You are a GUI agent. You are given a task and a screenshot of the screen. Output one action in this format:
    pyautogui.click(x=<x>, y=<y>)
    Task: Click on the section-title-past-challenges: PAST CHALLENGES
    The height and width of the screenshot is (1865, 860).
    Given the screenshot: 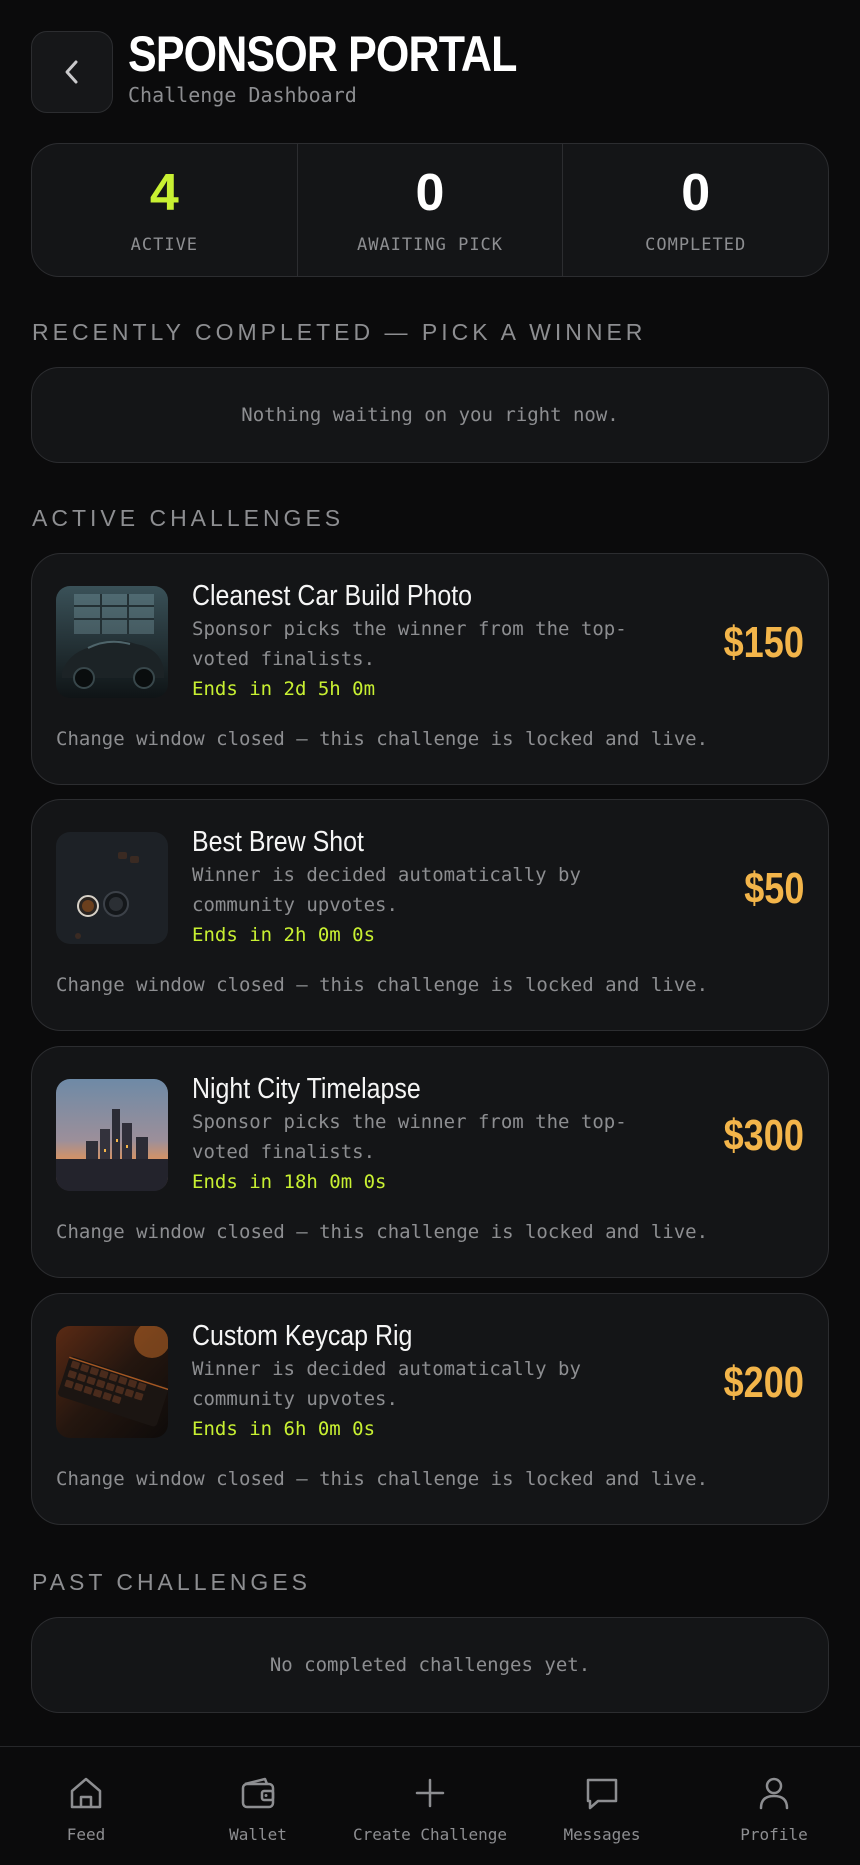 What is the action you would take?
    pyautogui.click(x=172, y=1582)
    